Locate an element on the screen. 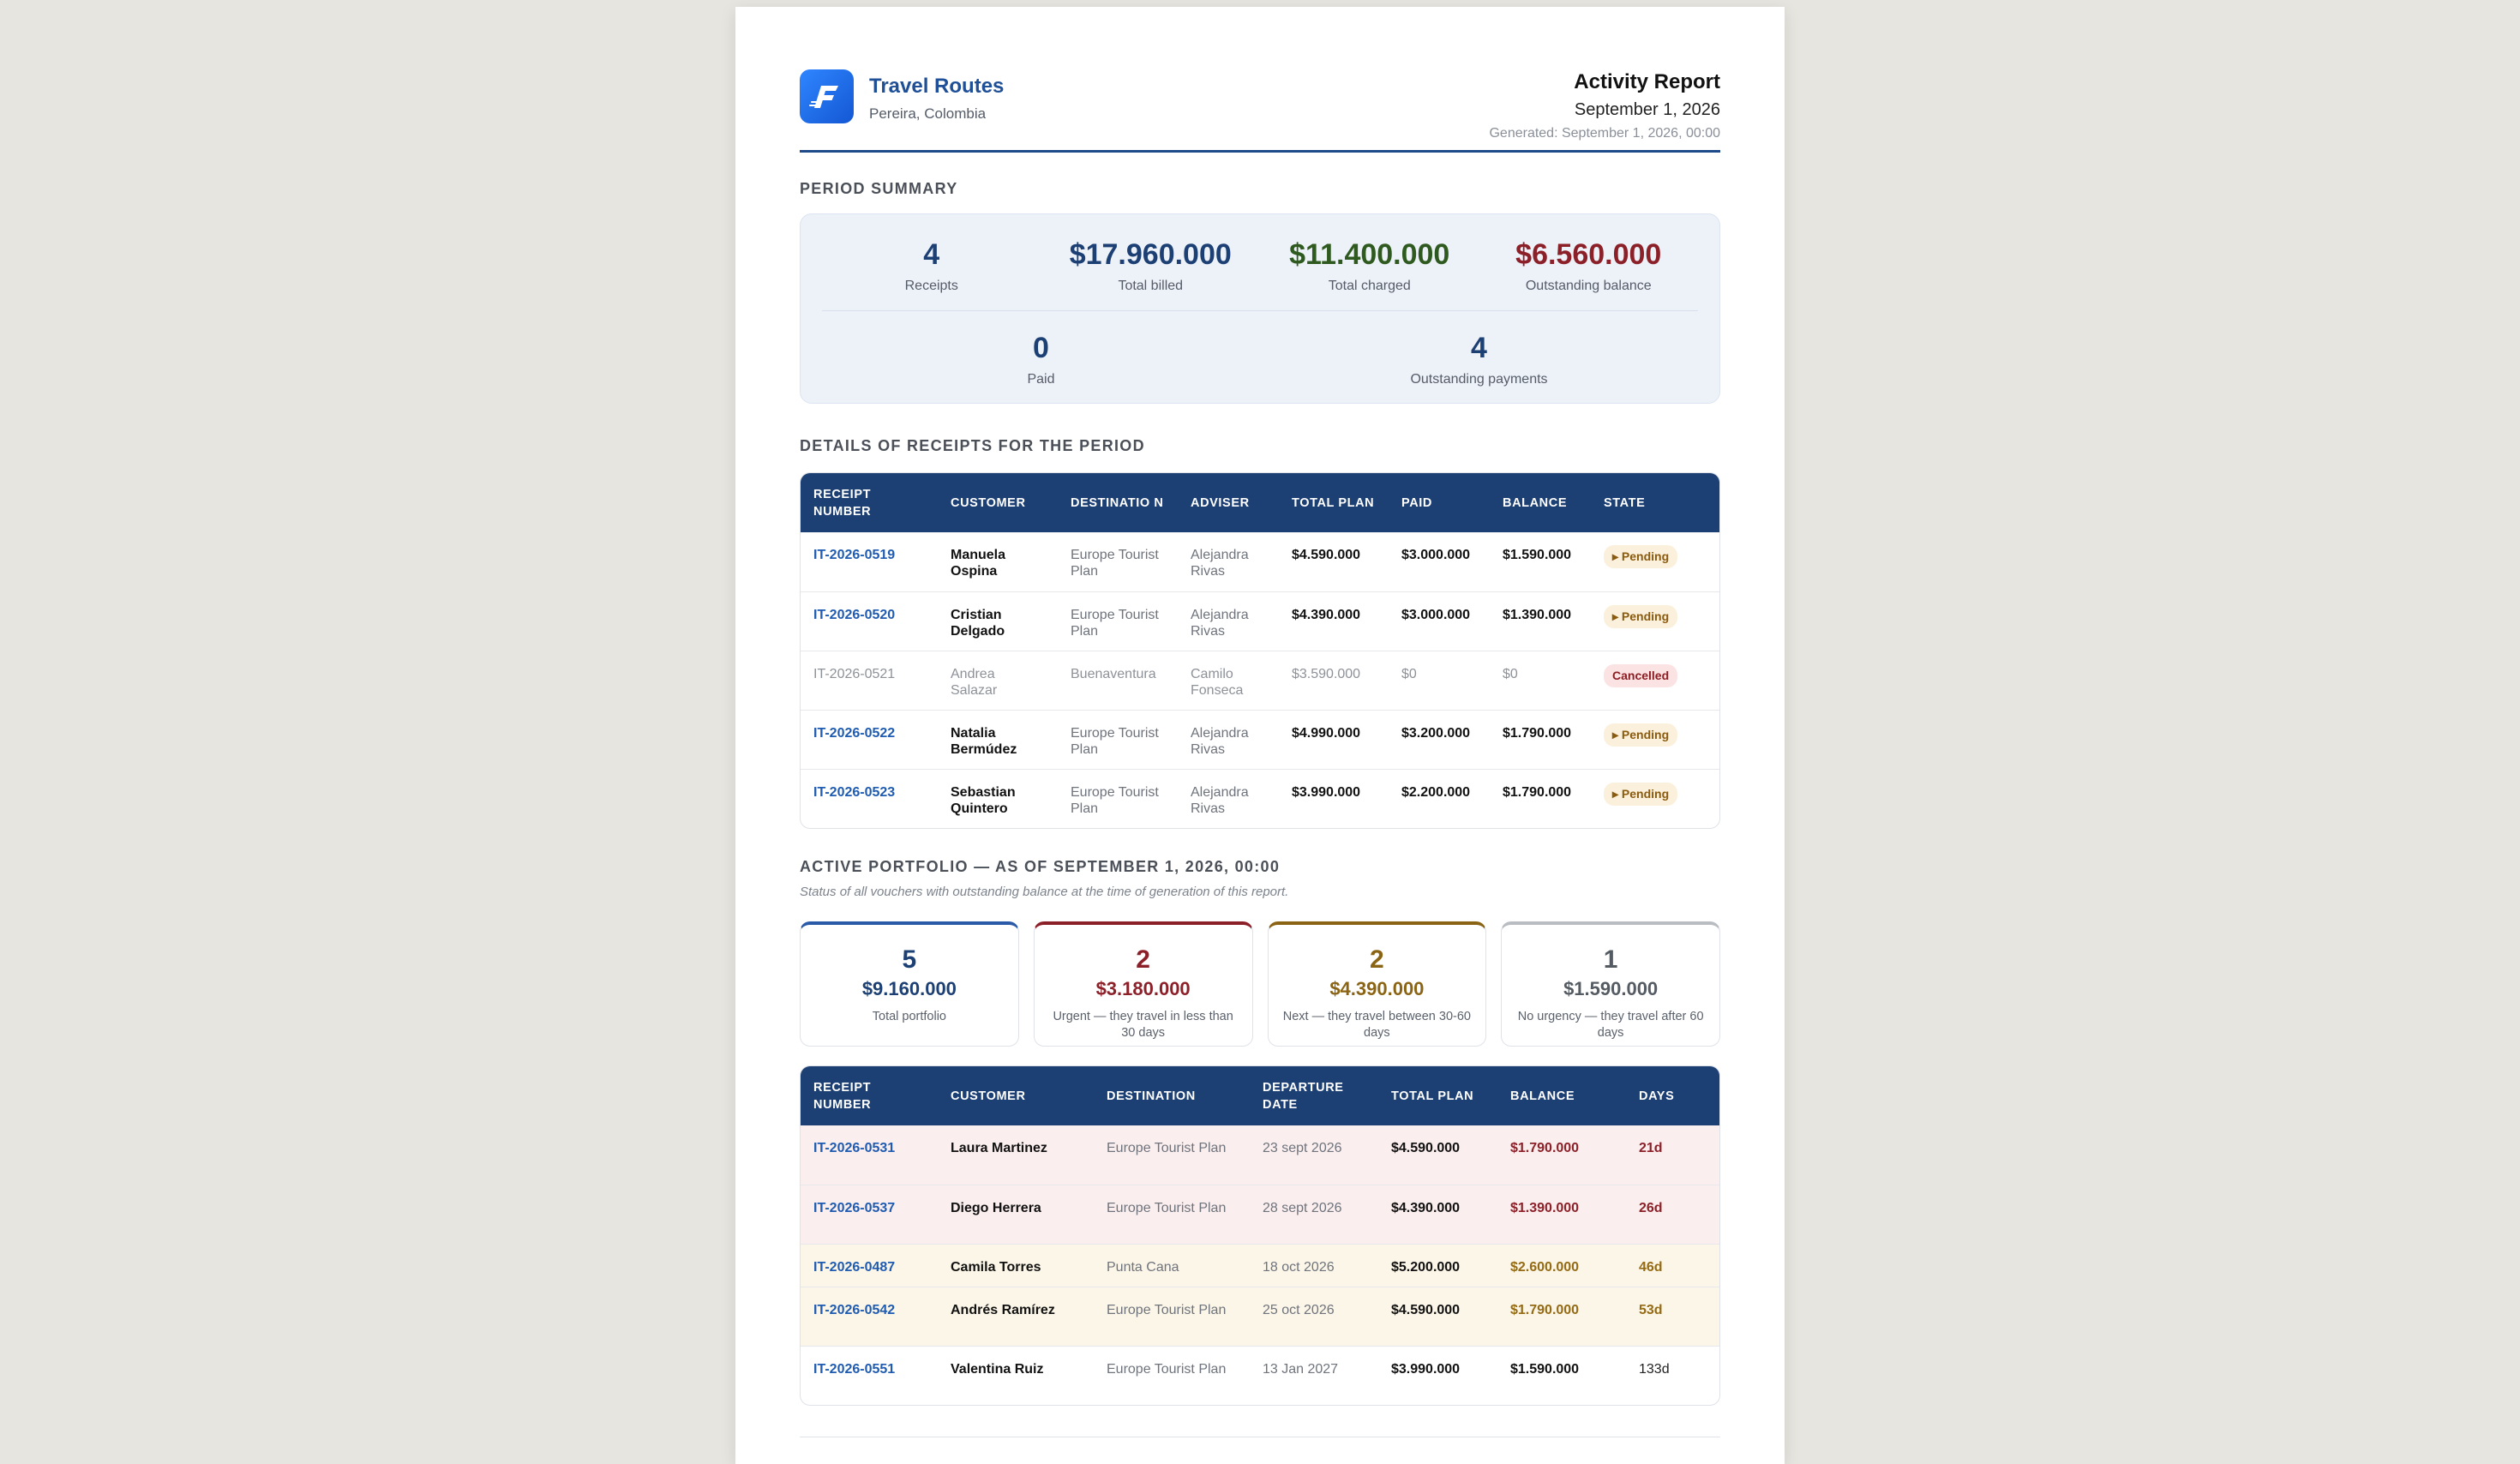  receipt-number-link: IT-2026-0523 is located at coordinates (869, 798).